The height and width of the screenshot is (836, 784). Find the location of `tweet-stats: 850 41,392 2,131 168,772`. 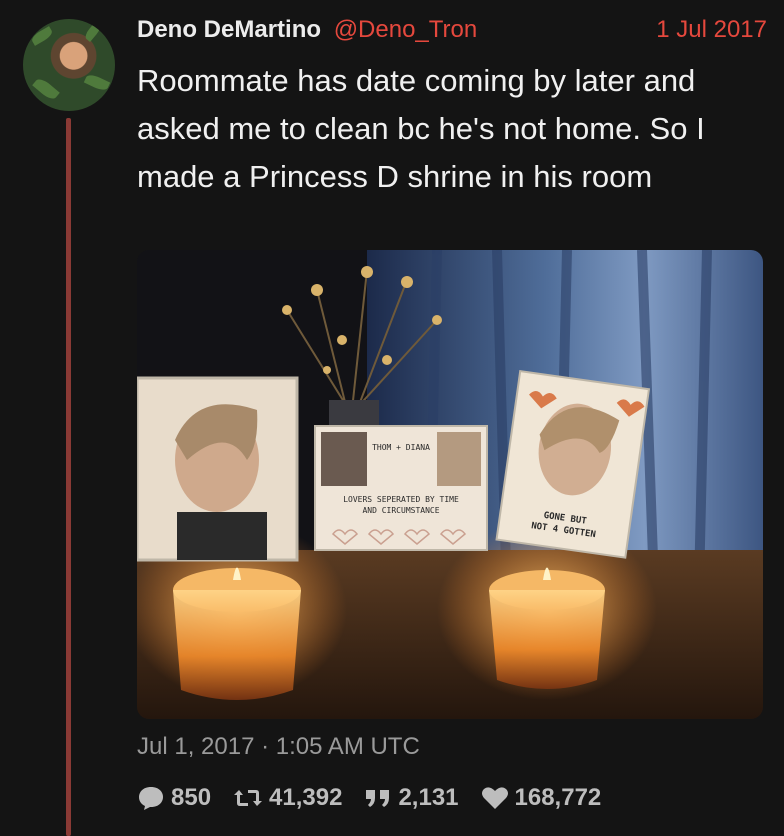

tweet-stats: 850 41,392 2,131 168,772 is located at coordinates (380, 798).